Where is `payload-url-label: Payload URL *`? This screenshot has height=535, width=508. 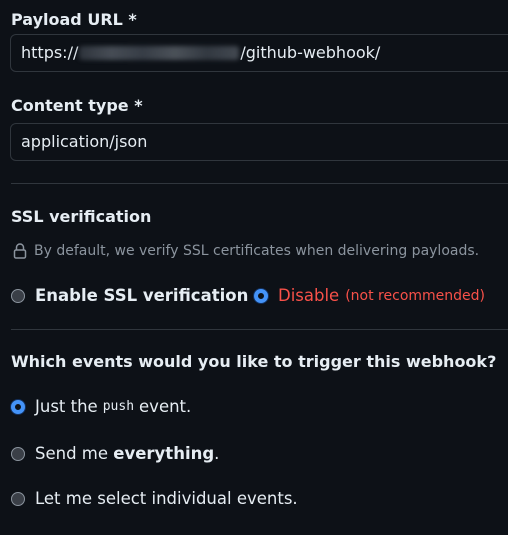 payload-url-label: Payload URL * is located at coordinates (74, 19).